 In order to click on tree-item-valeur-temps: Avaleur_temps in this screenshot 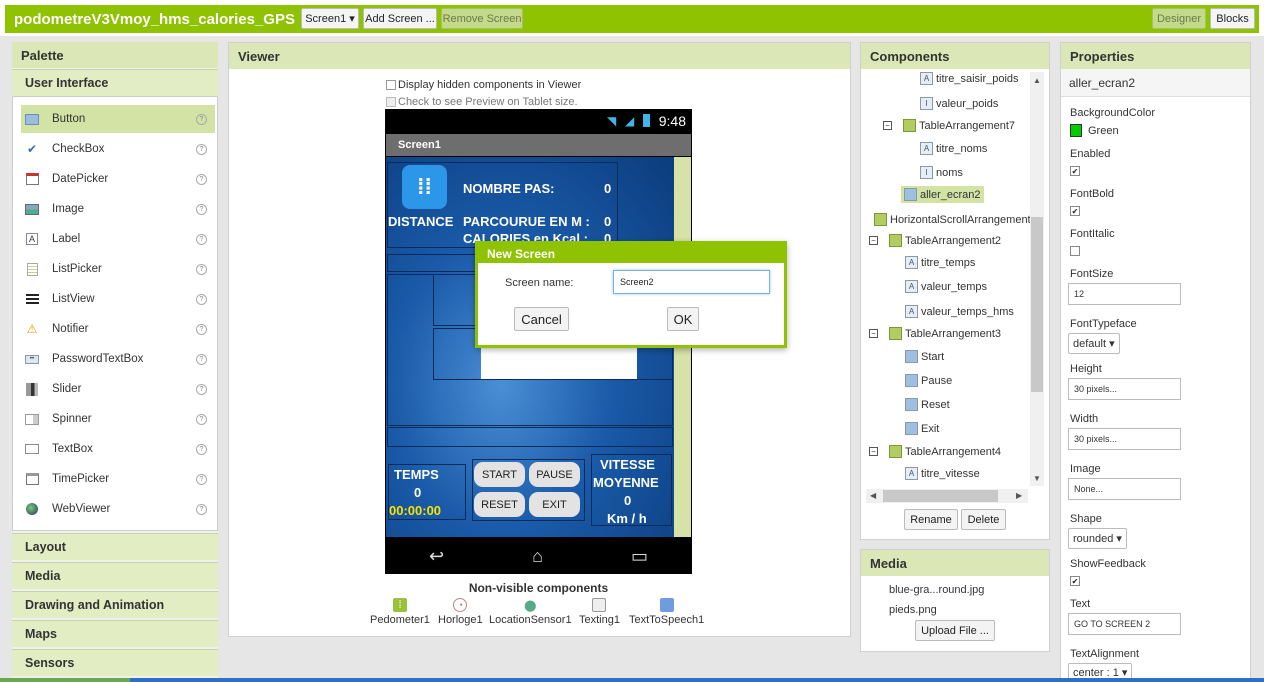, I will do `click(946, 286)`.